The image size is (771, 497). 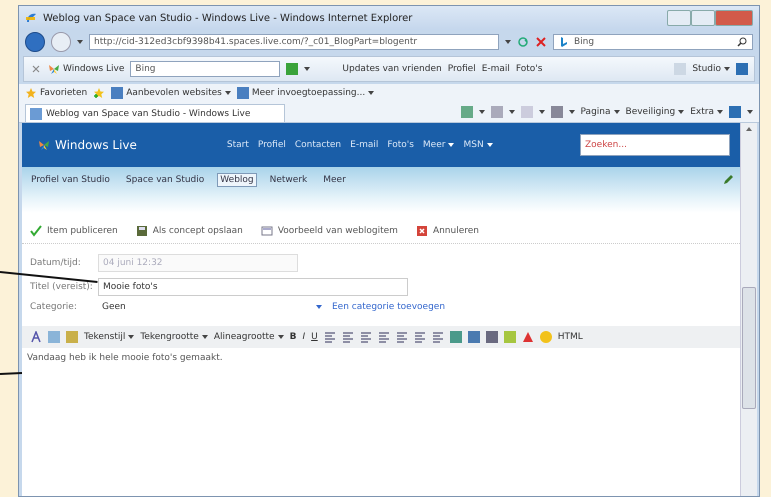 I want to click on check-icon, so click(x=36, y=231).